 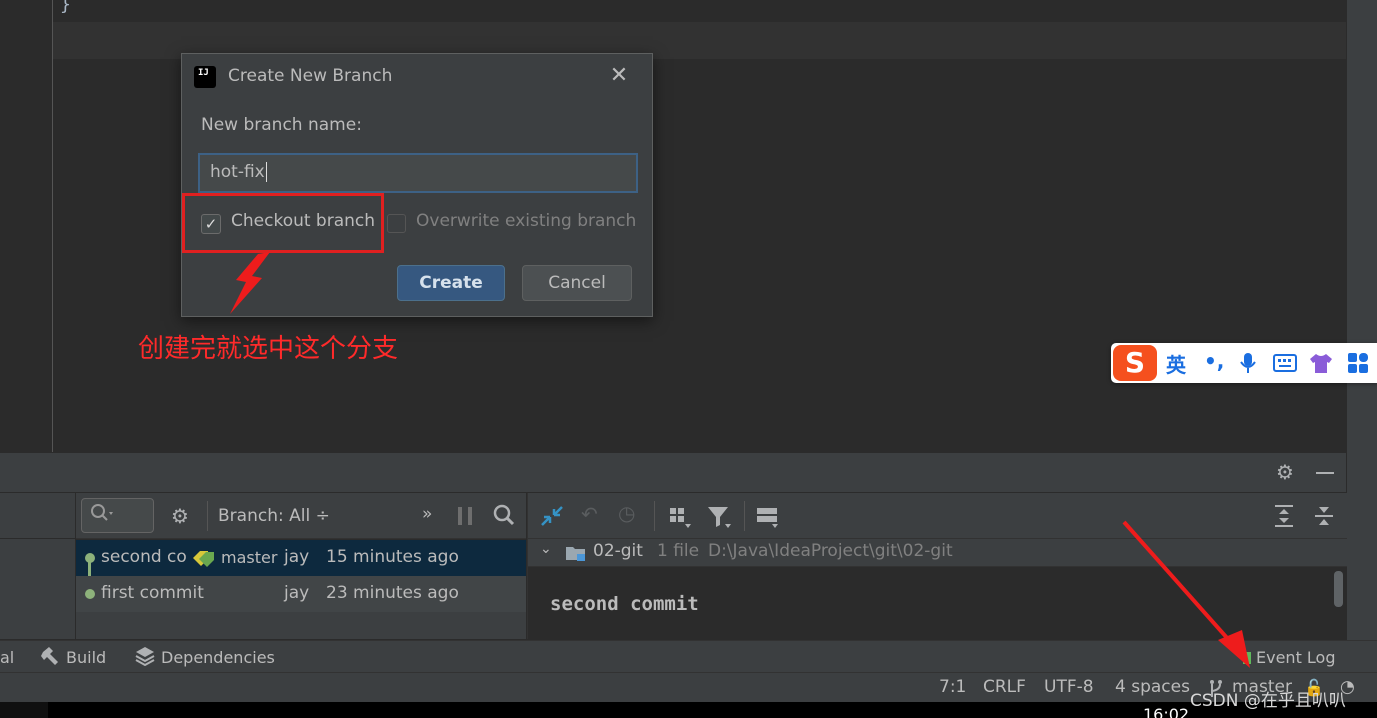 I want to click on more-actions-icon: », so click(x=427, y=514).